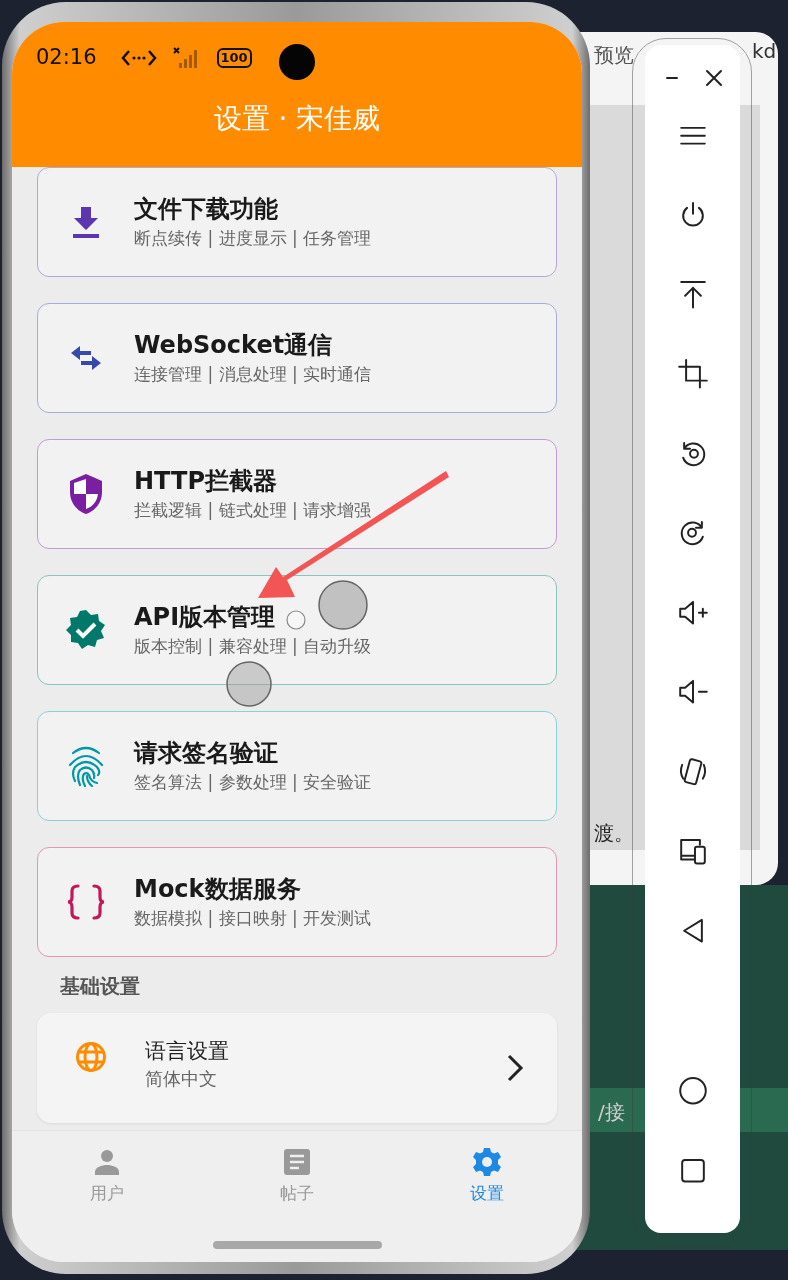  I want to click on crop-icon, so click(692, 374).